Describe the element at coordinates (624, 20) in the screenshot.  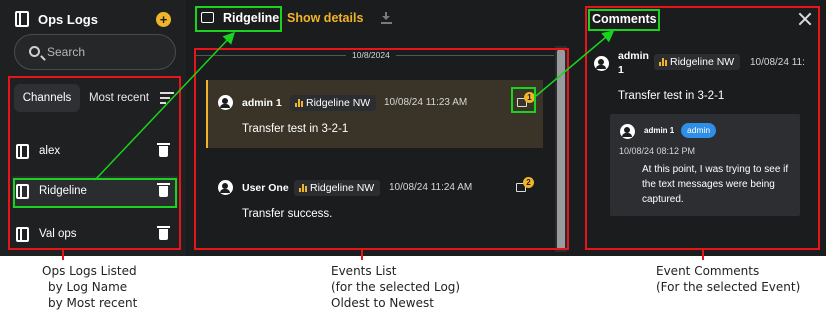
I see `highlight-comments-title` at that location.